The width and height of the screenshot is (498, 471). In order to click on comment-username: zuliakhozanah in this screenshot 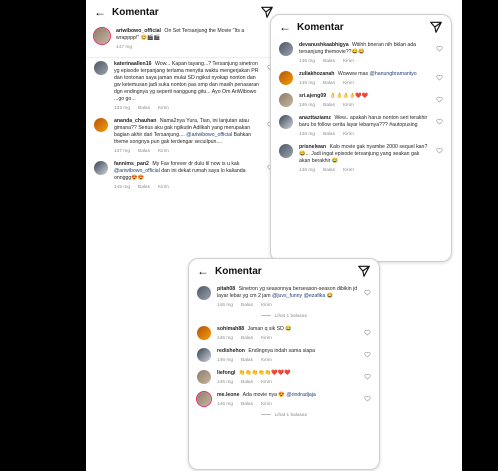, I will do `click(316, 74)`.